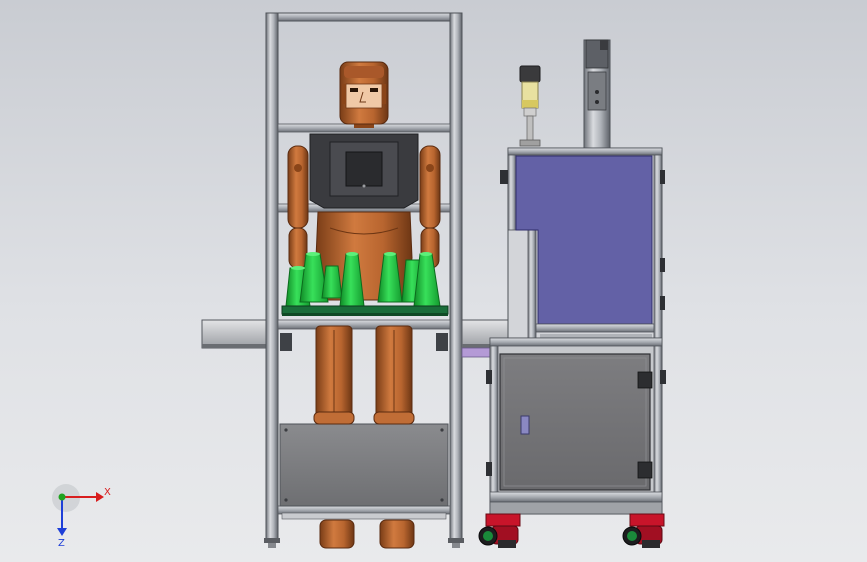 The height and width of the screenshot is (562, 867). Describe the element at coordinates (597, 96) in the screenshot. I see `vertical-actuator` at that location.